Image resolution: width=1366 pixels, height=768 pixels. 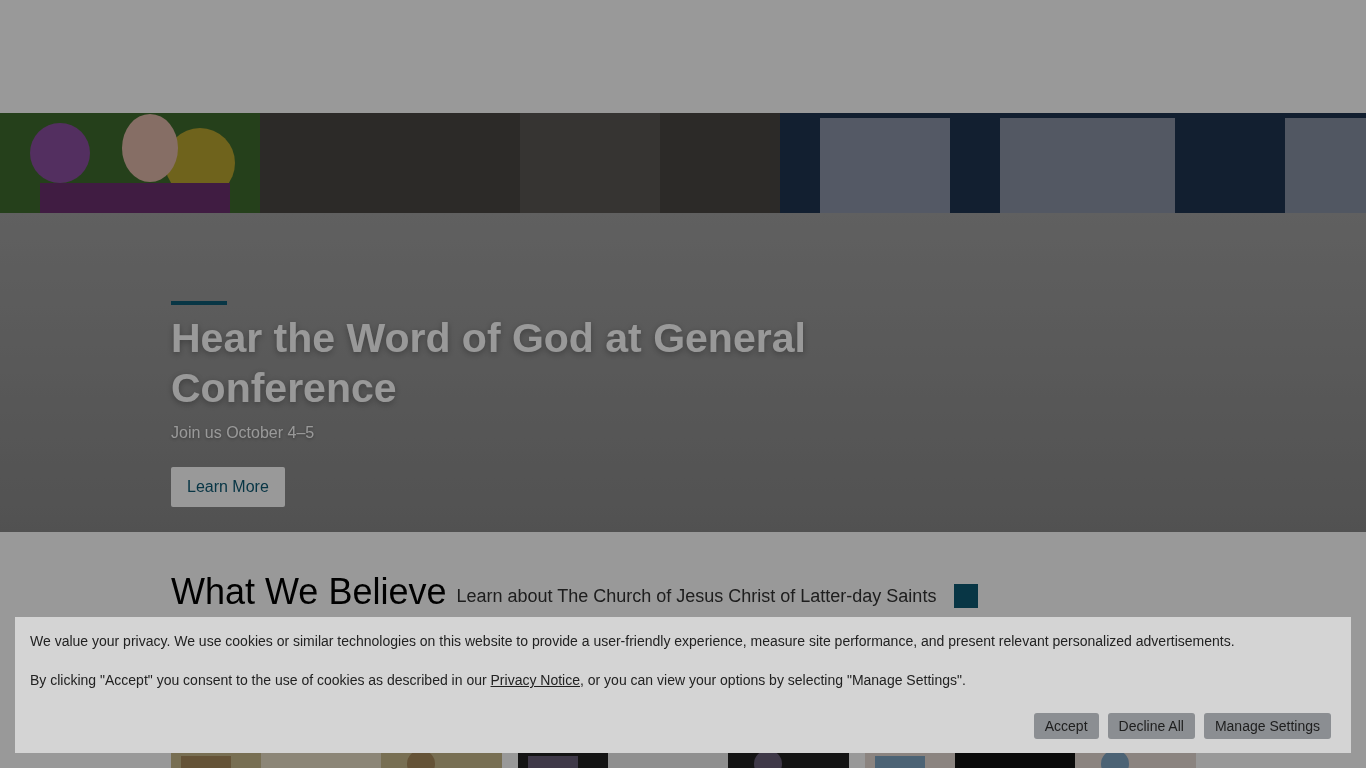 What do you see at coordinates (243, 433) in the screenshot?
I see `hero-subtitle: Join us October 4–5` at bounding box center [243, 433].